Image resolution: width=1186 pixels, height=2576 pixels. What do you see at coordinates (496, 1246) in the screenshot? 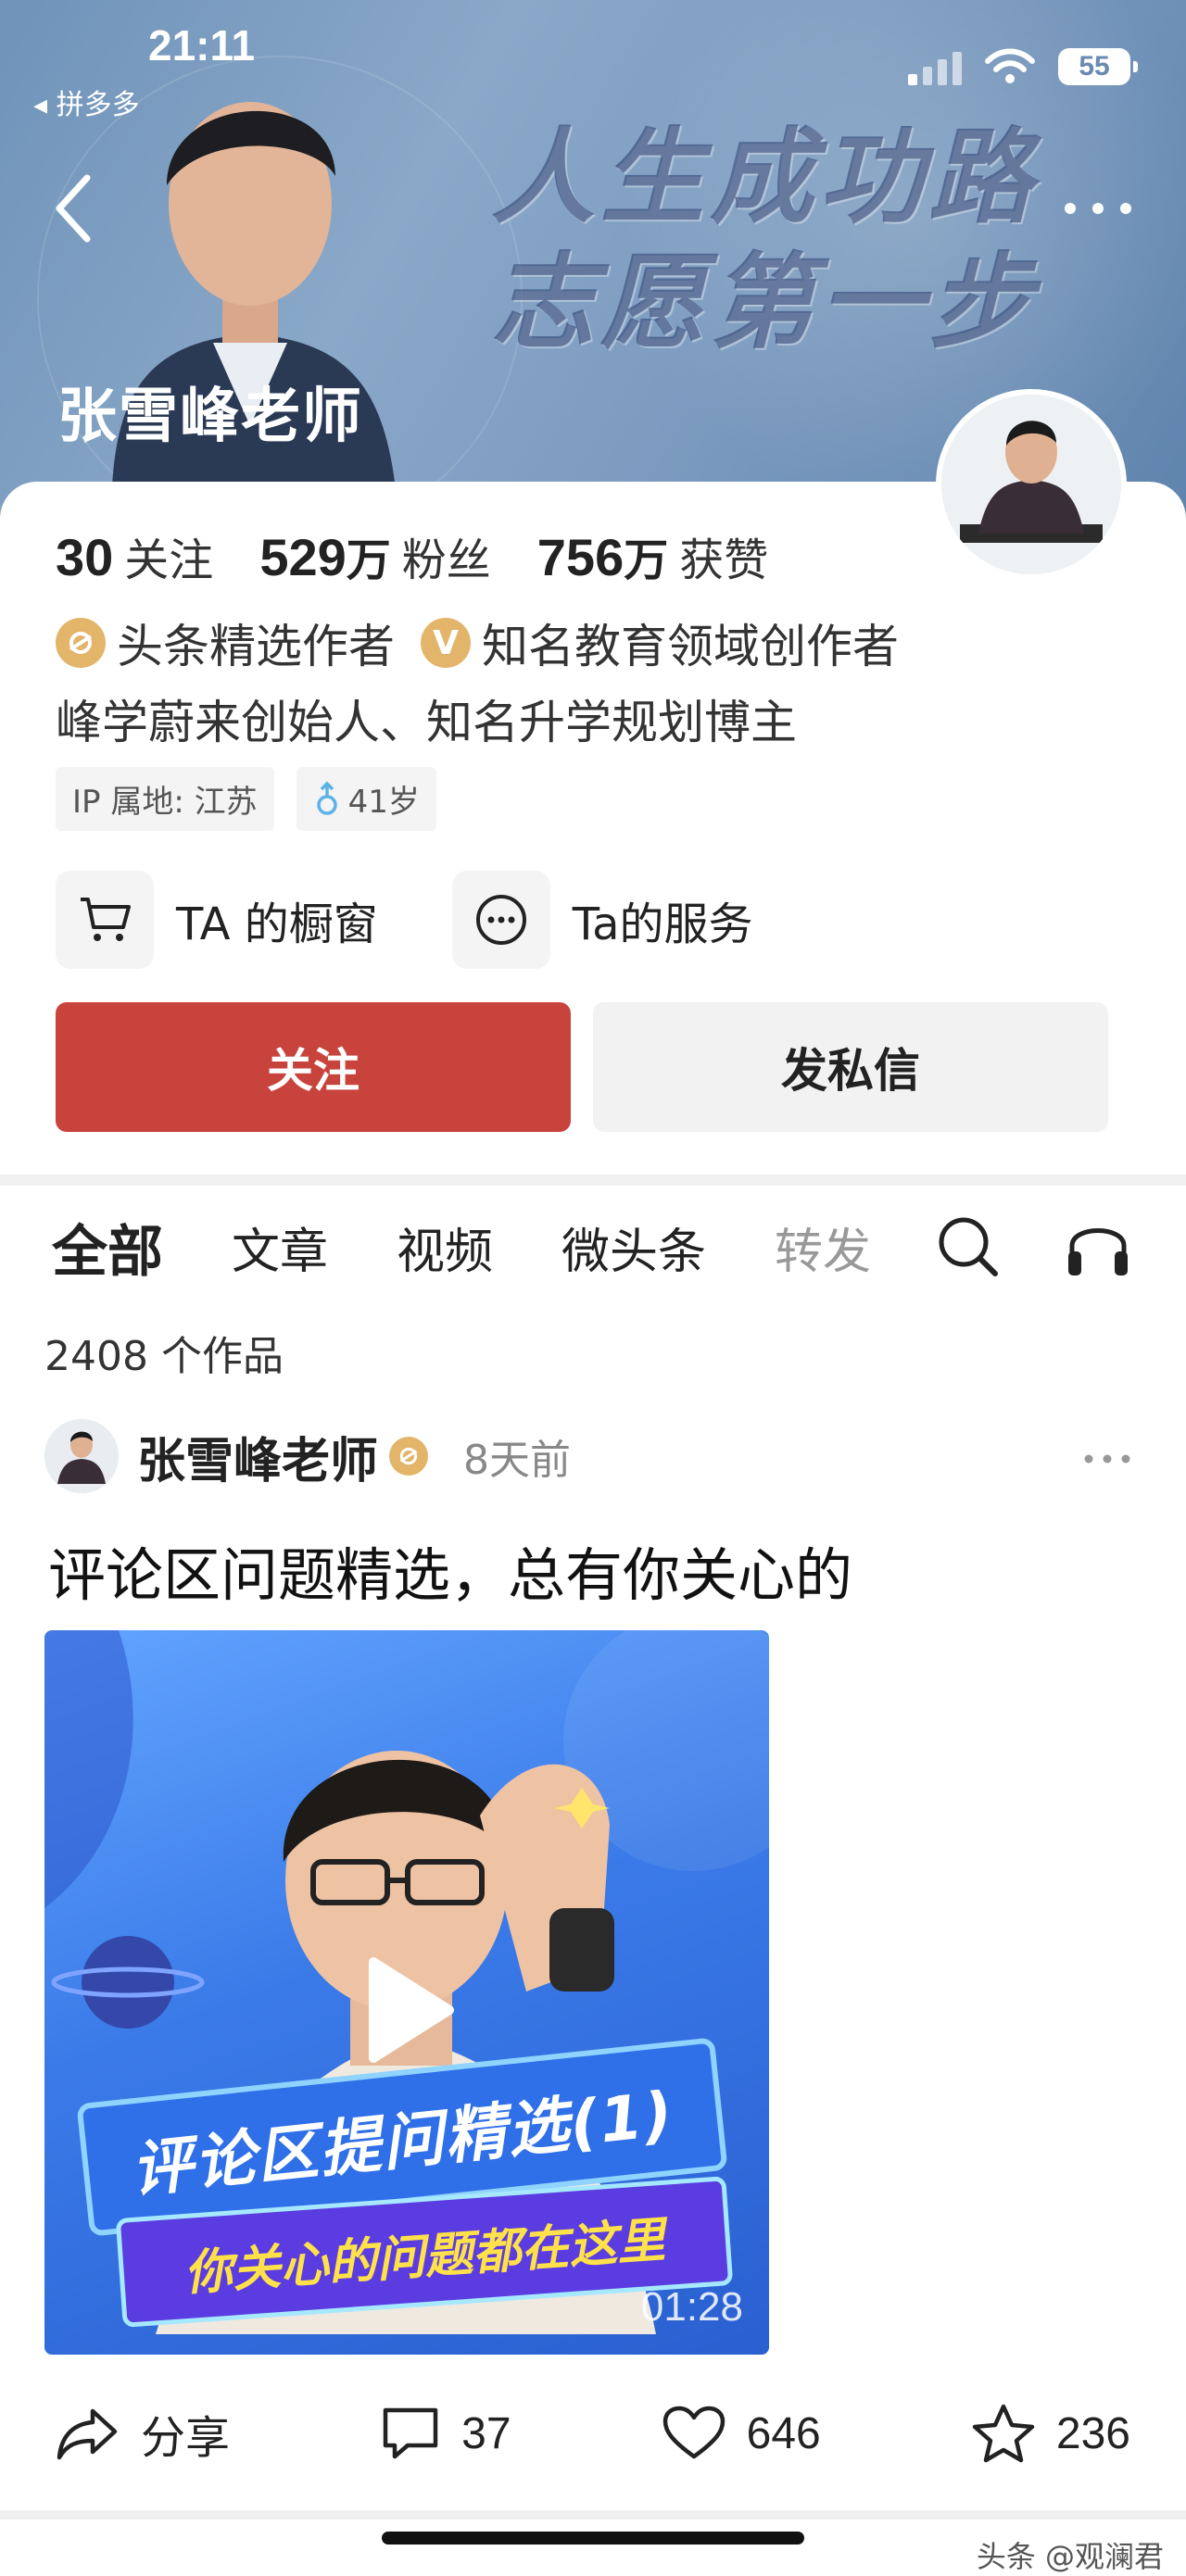
I see `content-tabs: 全部 文章 视频 微头条 转发` at bounding box center [496, 1246].